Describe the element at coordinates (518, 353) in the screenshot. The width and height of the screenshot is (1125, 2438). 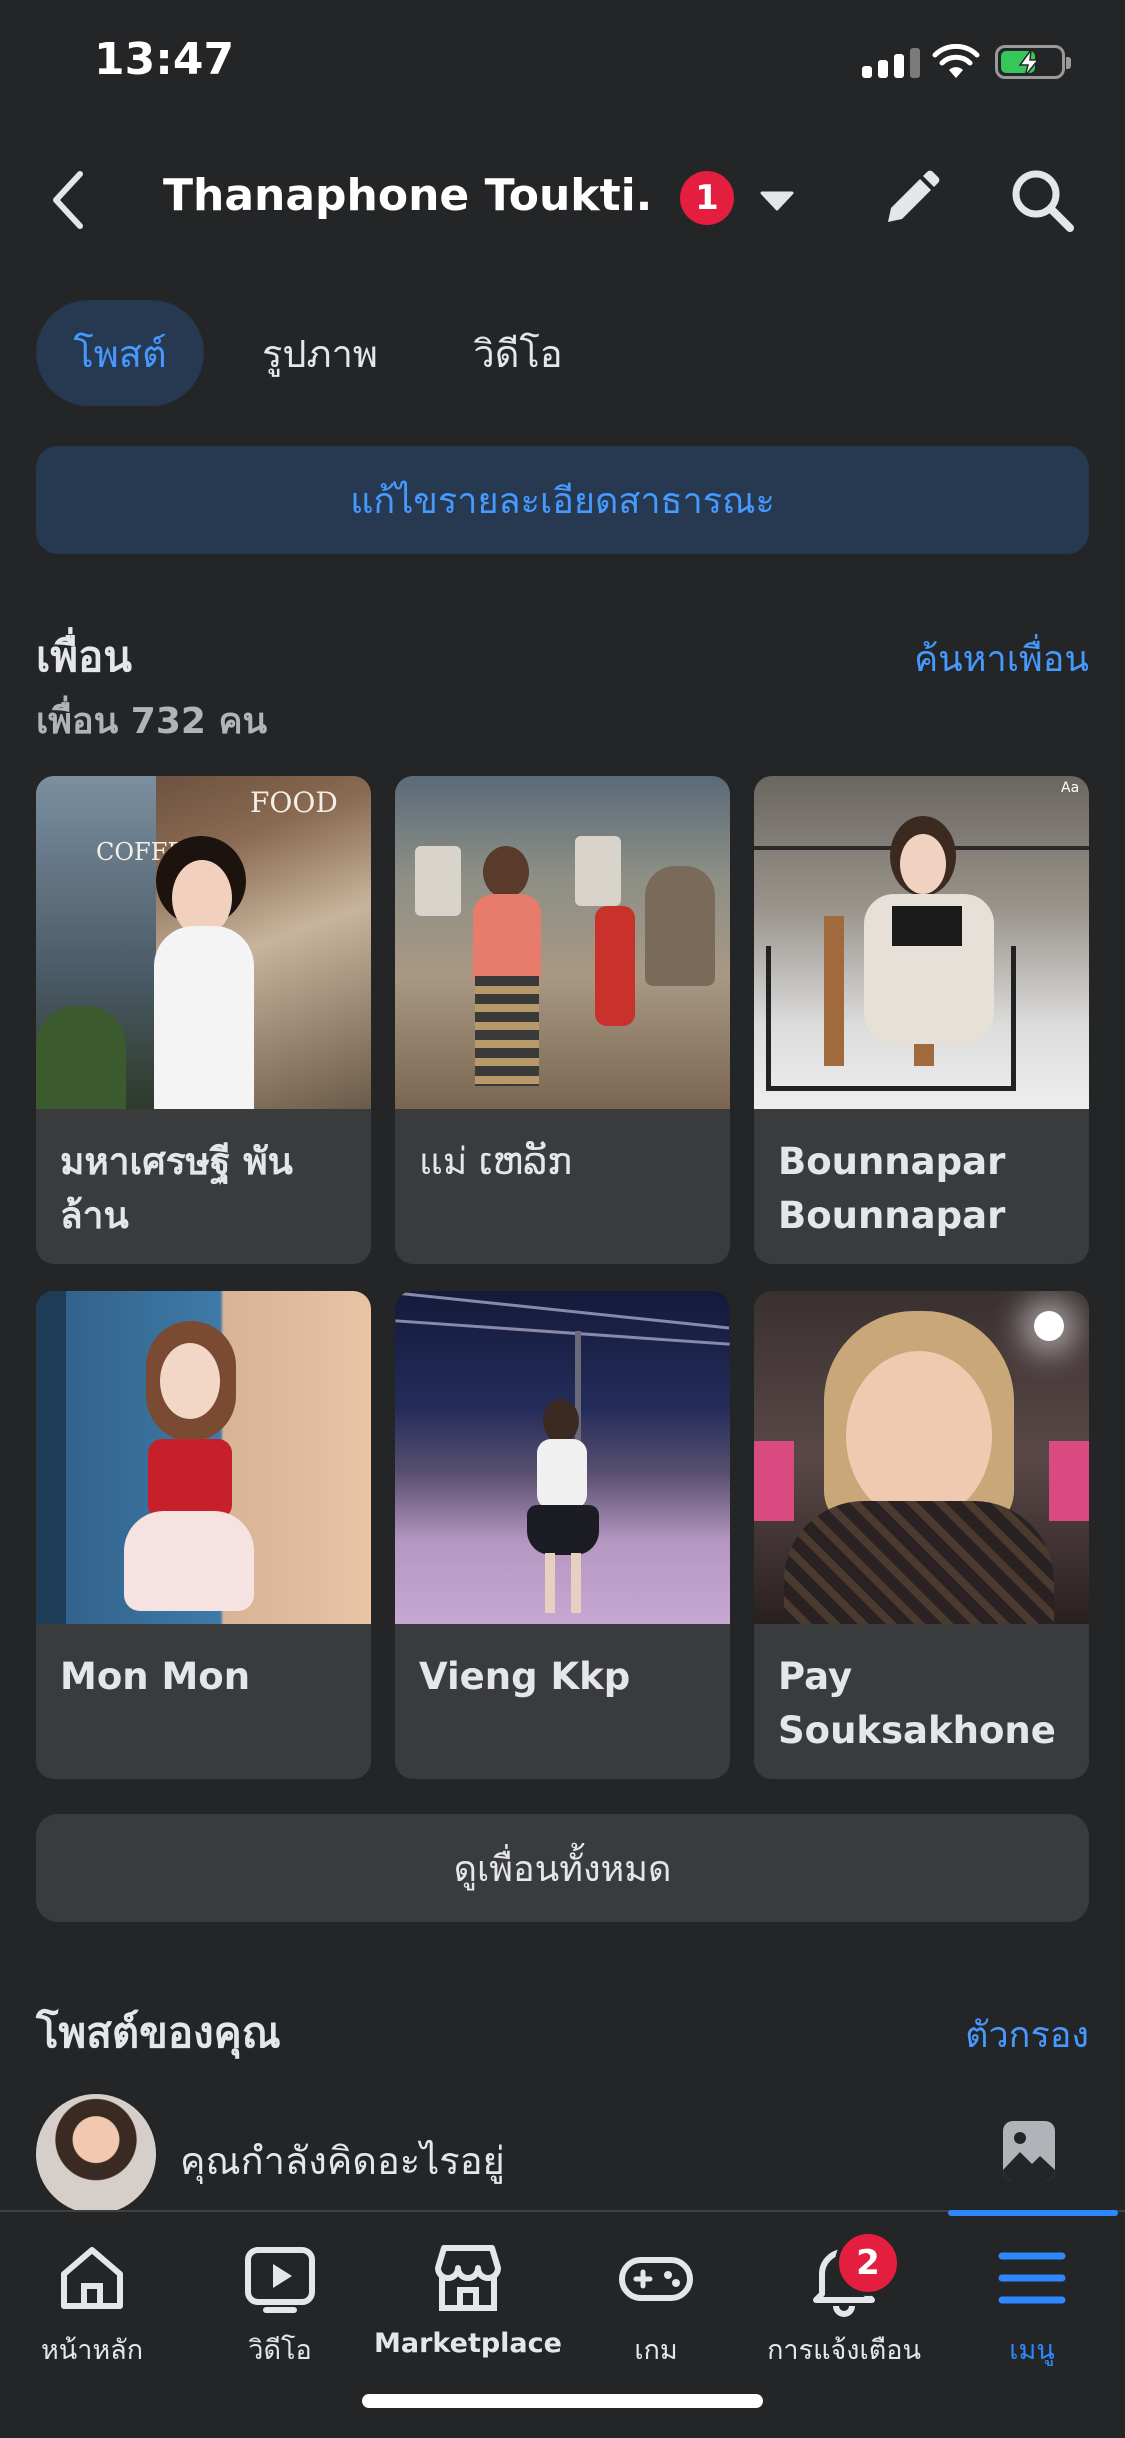
I see `tab-videos: วิดีโอ` at that location.